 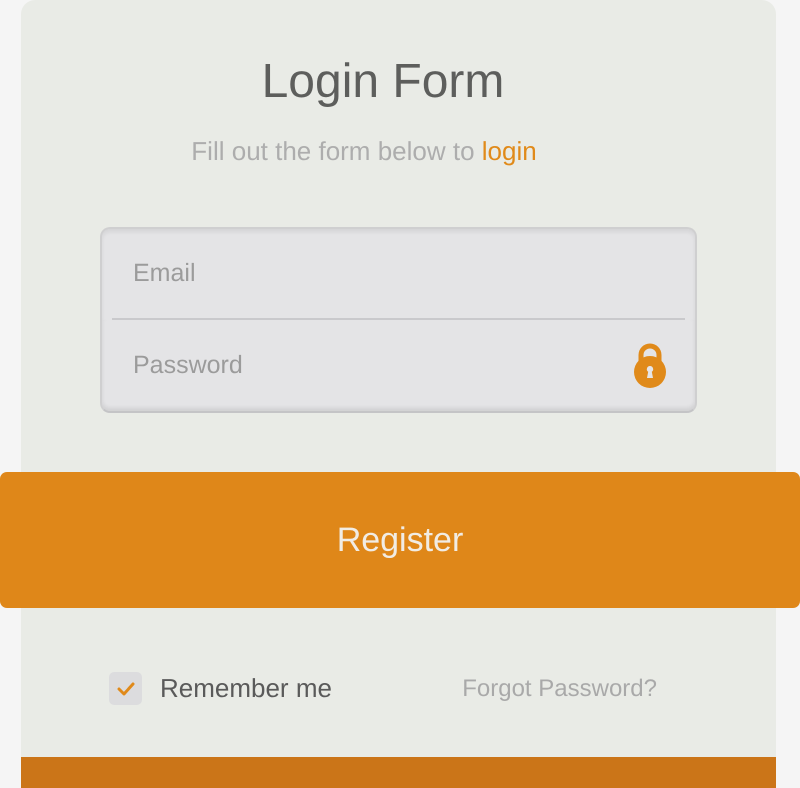 I want to click on lock-icon, so click(x=650, y=365).